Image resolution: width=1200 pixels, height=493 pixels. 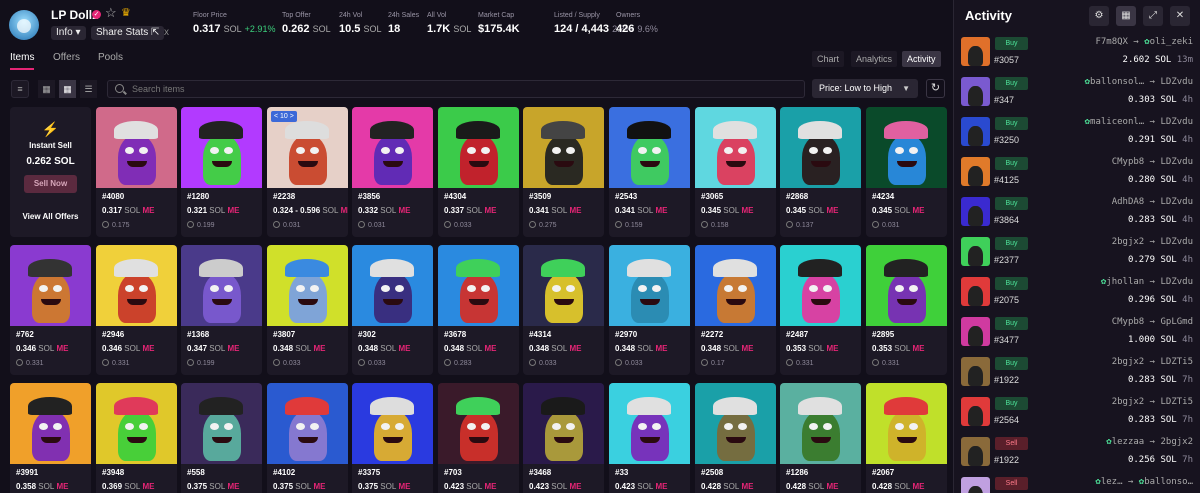 What do you see at coordinates (1077, 137) in the screenshot?
I see `activity-row: Buy #3250 ✿maliceonl… → LDZvdu 0.291 SOL 4h` at bounding box center [1077, 137].